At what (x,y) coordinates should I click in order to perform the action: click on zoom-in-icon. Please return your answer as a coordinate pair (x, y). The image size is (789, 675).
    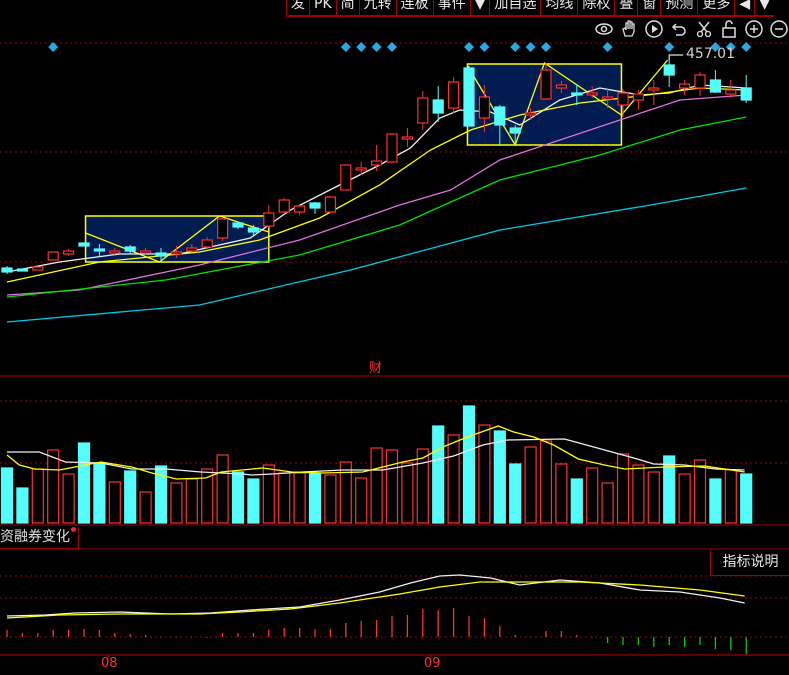
    Looking at the image, I should click on (753, 28).